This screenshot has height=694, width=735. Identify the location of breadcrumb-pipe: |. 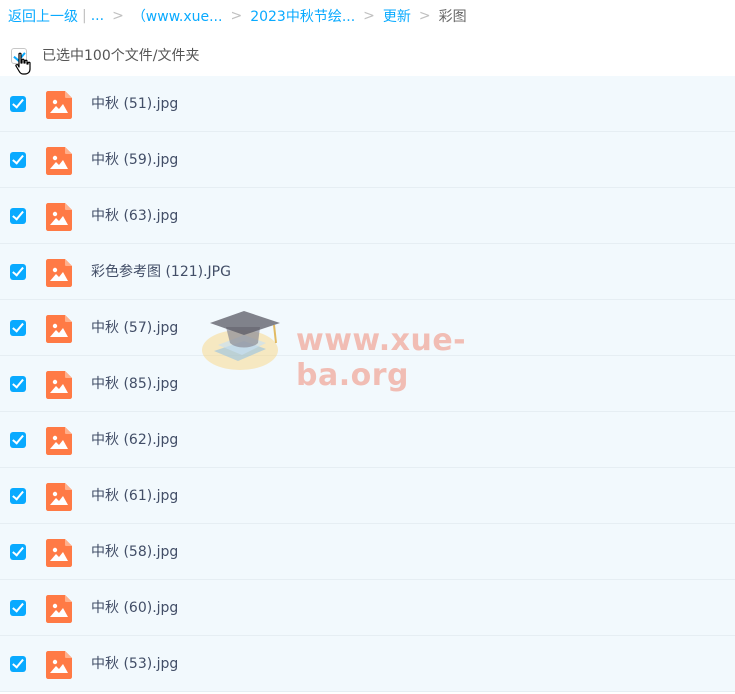
(84, 16).